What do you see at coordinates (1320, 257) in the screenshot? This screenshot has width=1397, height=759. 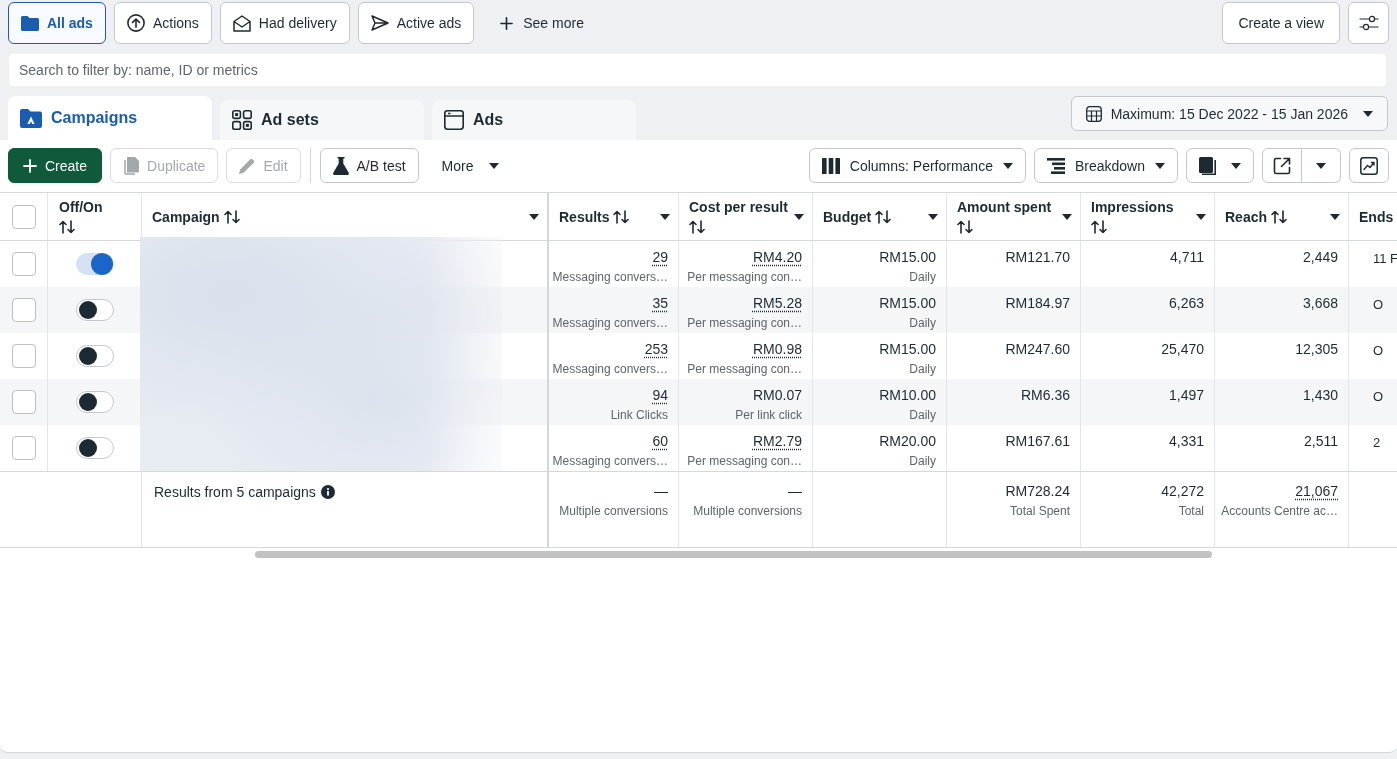 I see `cell-value: 2,449` at bounding box center [1320, 257].